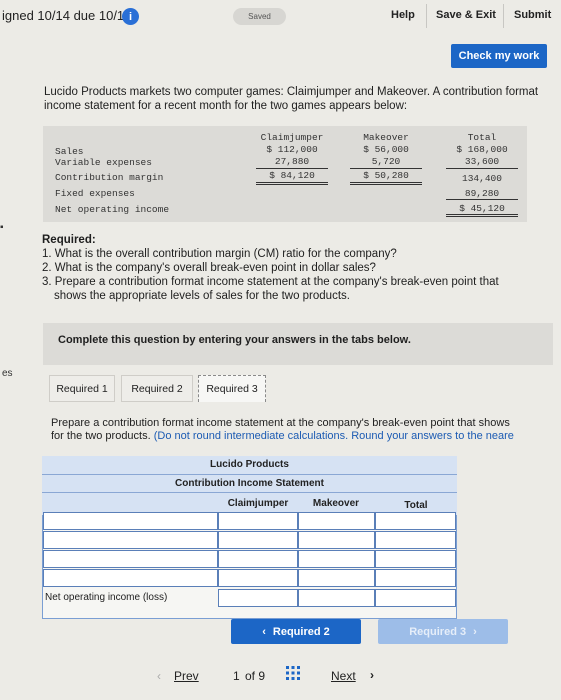 This screenshot has width=561, height=700. Describe the element at coordinates (386, 161) in the screenshot. I see `cell: 5,720` at that location.